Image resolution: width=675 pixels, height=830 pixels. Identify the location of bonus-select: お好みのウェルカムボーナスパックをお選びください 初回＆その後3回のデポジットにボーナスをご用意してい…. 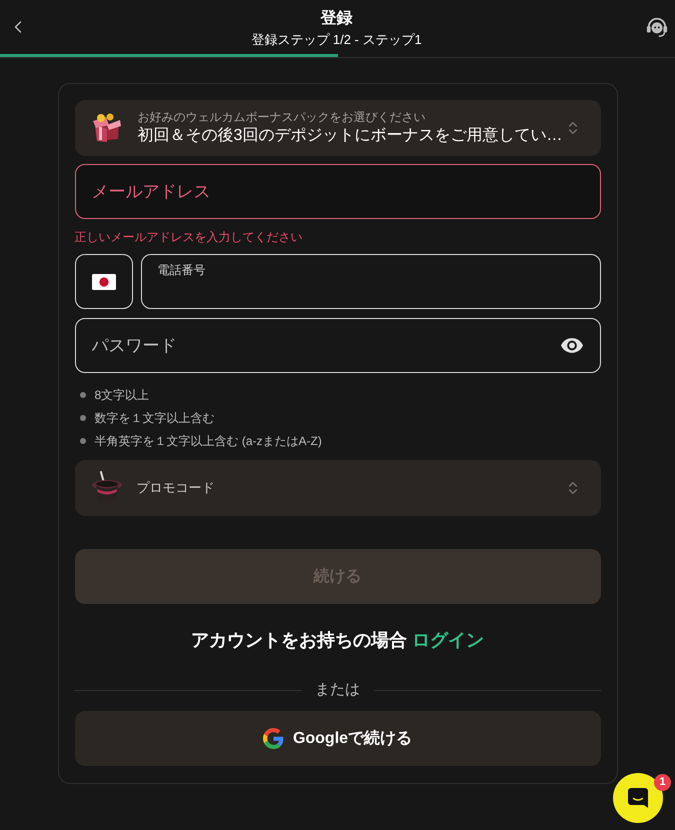
(337, 128).